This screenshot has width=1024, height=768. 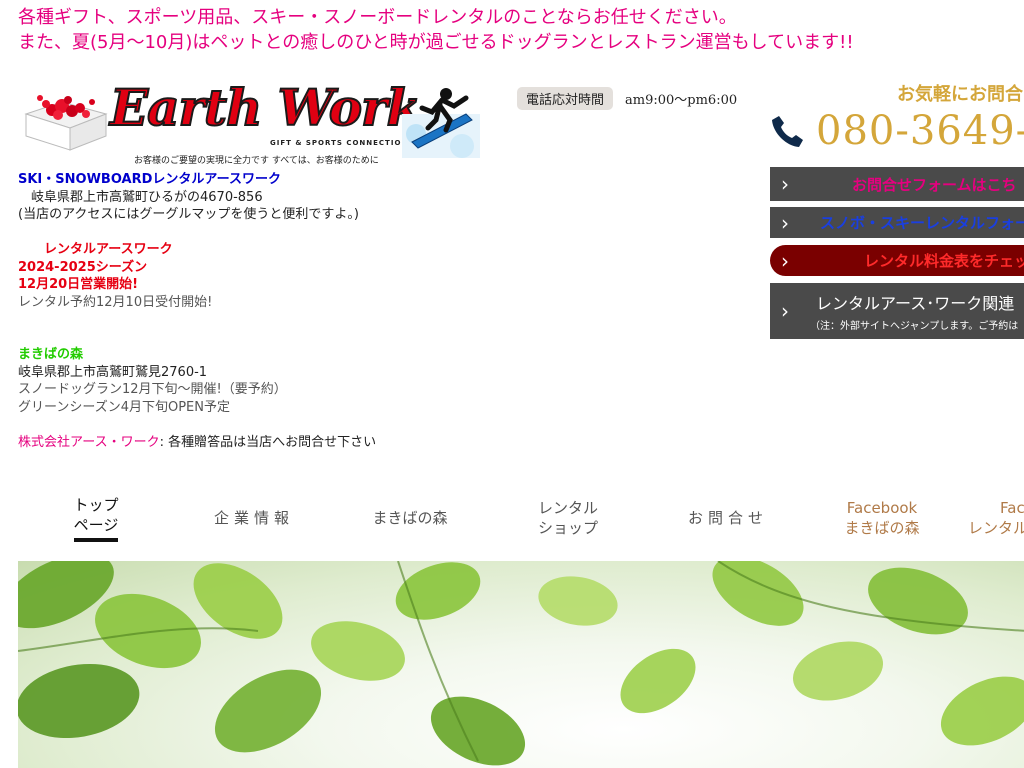 I want to click on shop-name: SKI・SNOWBOARDレンタルアースワーク, so click(x=149, y=179).